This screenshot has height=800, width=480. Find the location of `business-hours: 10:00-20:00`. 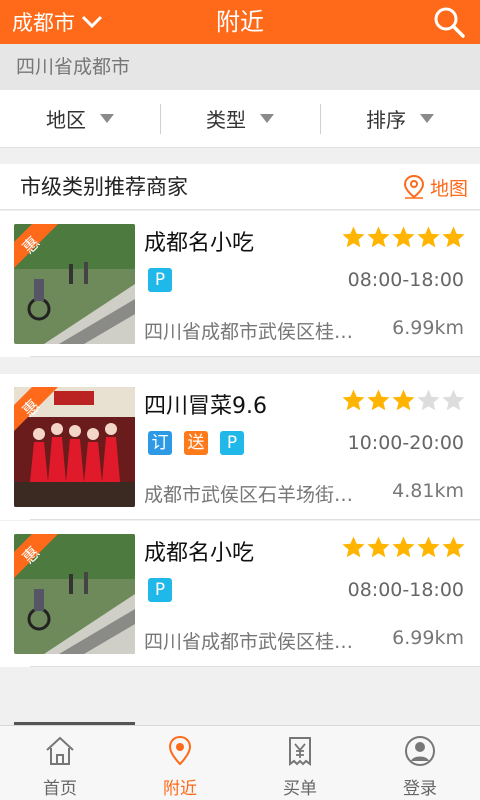

business-hours: 10:00-20:00 is located at coordinates (405, 443).